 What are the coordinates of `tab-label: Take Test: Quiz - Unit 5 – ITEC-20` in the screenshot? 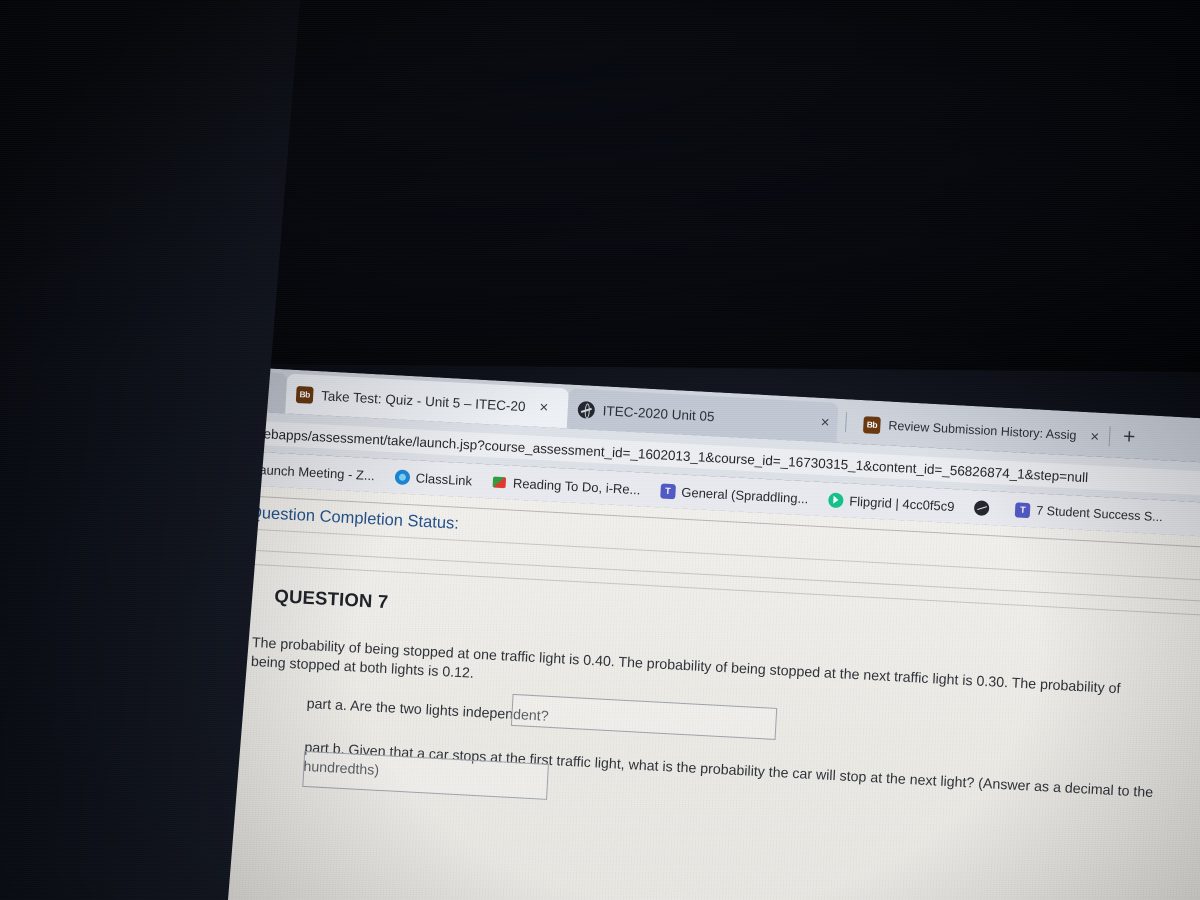 It's located at (423, 400).